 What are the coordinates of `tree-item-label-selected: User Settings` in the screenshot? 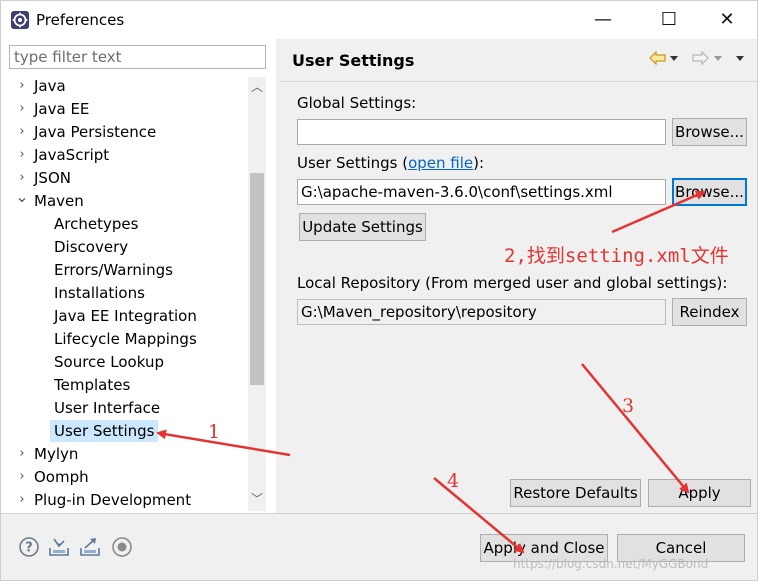 It's located at (104, 431).